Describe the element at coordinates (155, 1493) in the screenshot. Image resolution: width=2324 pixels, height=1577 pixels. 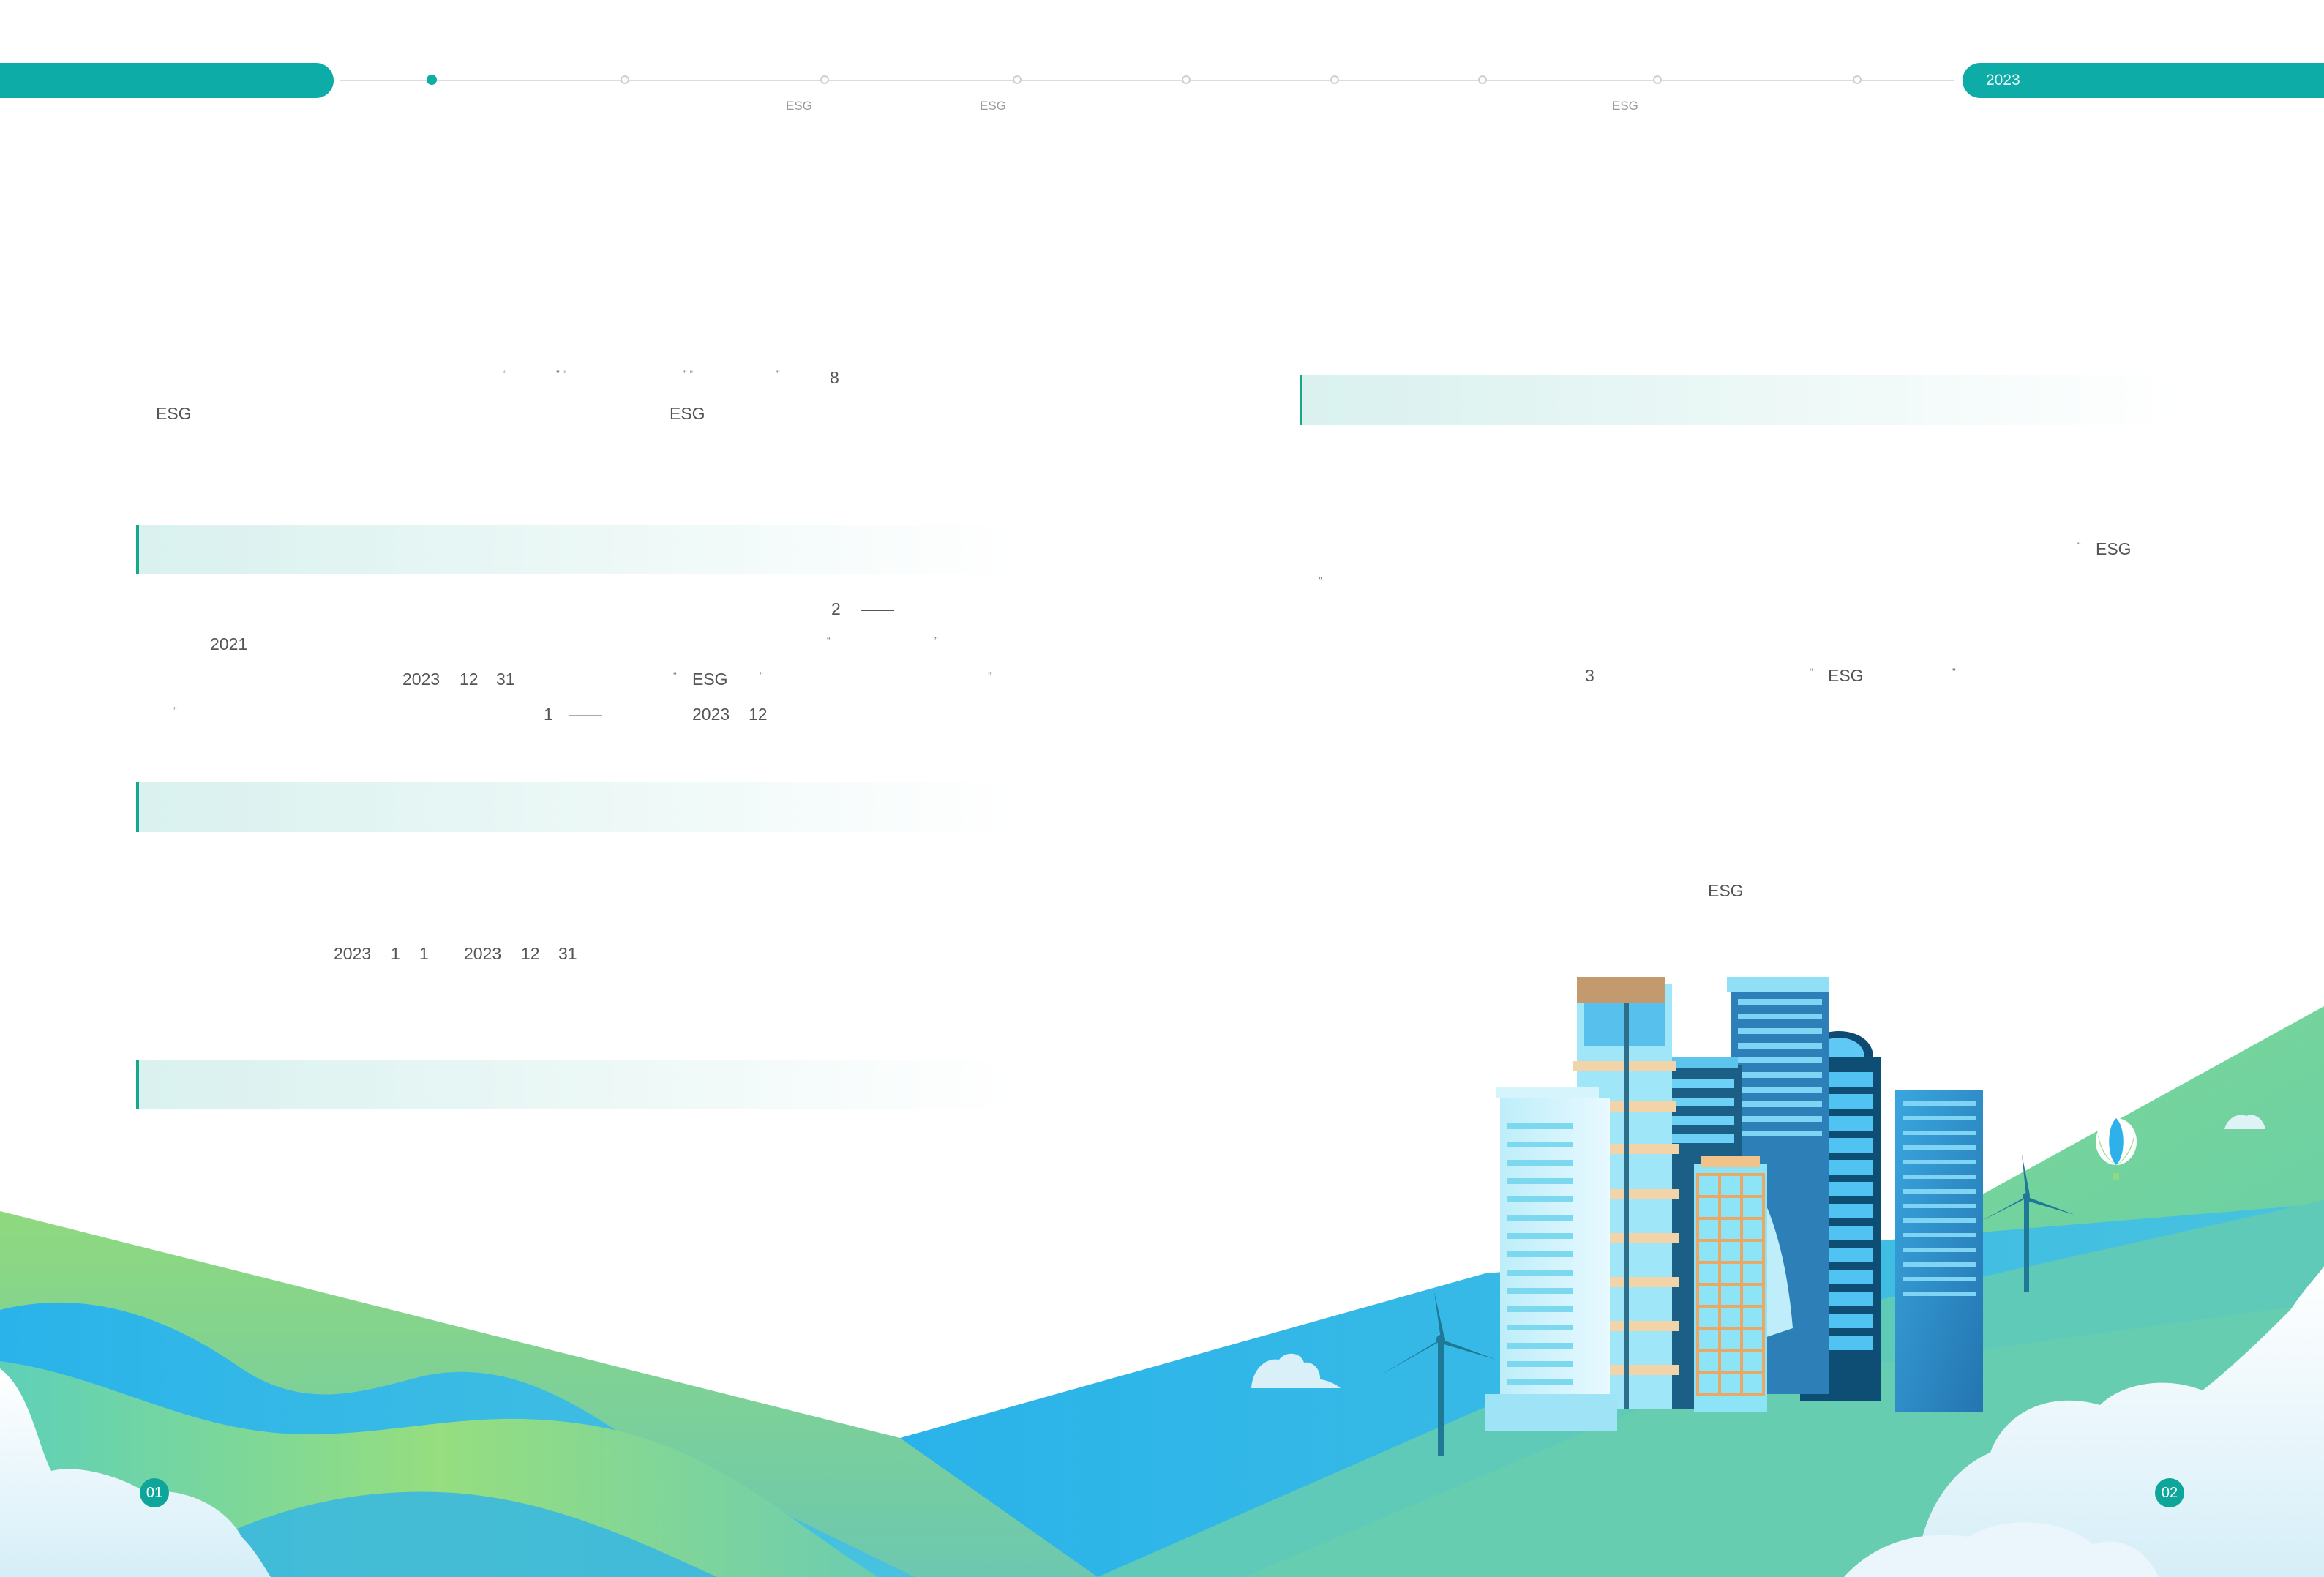
I see `page-number-left: 01` at that location.